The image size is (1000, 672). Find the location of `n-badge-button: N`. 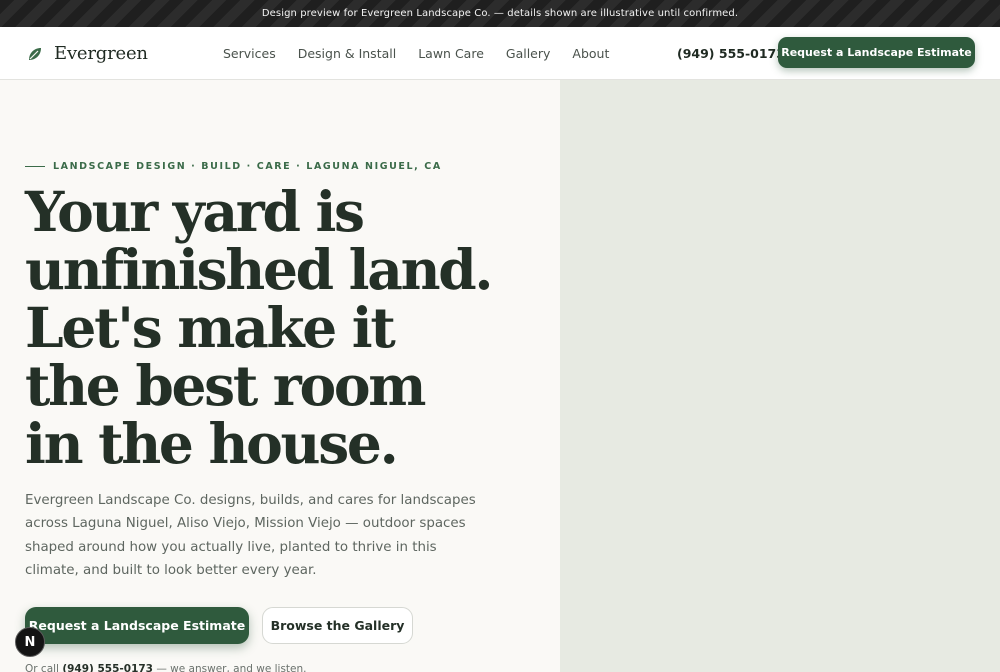

n-badge-button: N is located at coordinates (30, 642).